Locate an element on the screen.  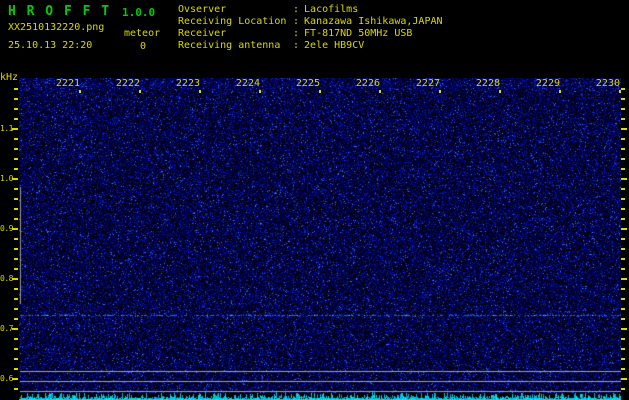
info-label: Receiver is located at coordinates (202, 33).